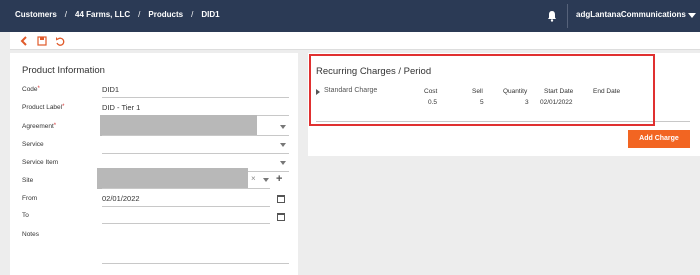 The width and height of the screenshot is (700, 275). Describe the element at coordinates (172, 178) in the screenshot. I see `site-select` at that location.